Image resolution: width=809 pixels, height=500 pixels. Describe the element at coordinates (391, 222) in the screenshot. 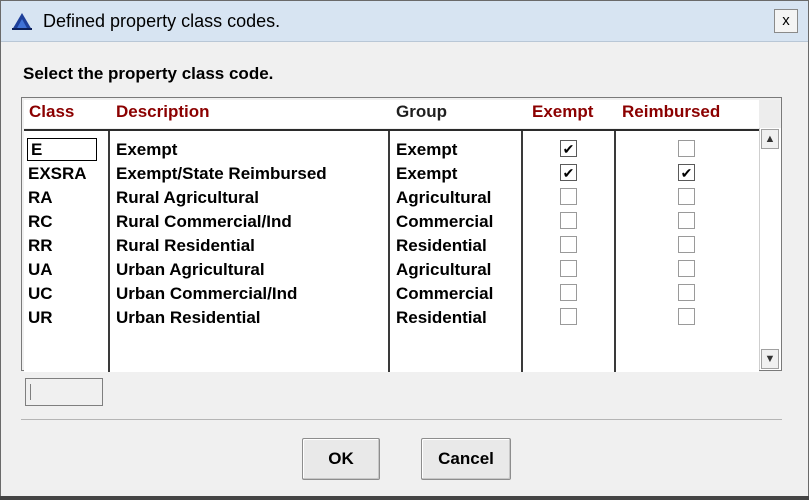

I see `table-row: RC Rural Commercial/Ind Commercial` at that location.